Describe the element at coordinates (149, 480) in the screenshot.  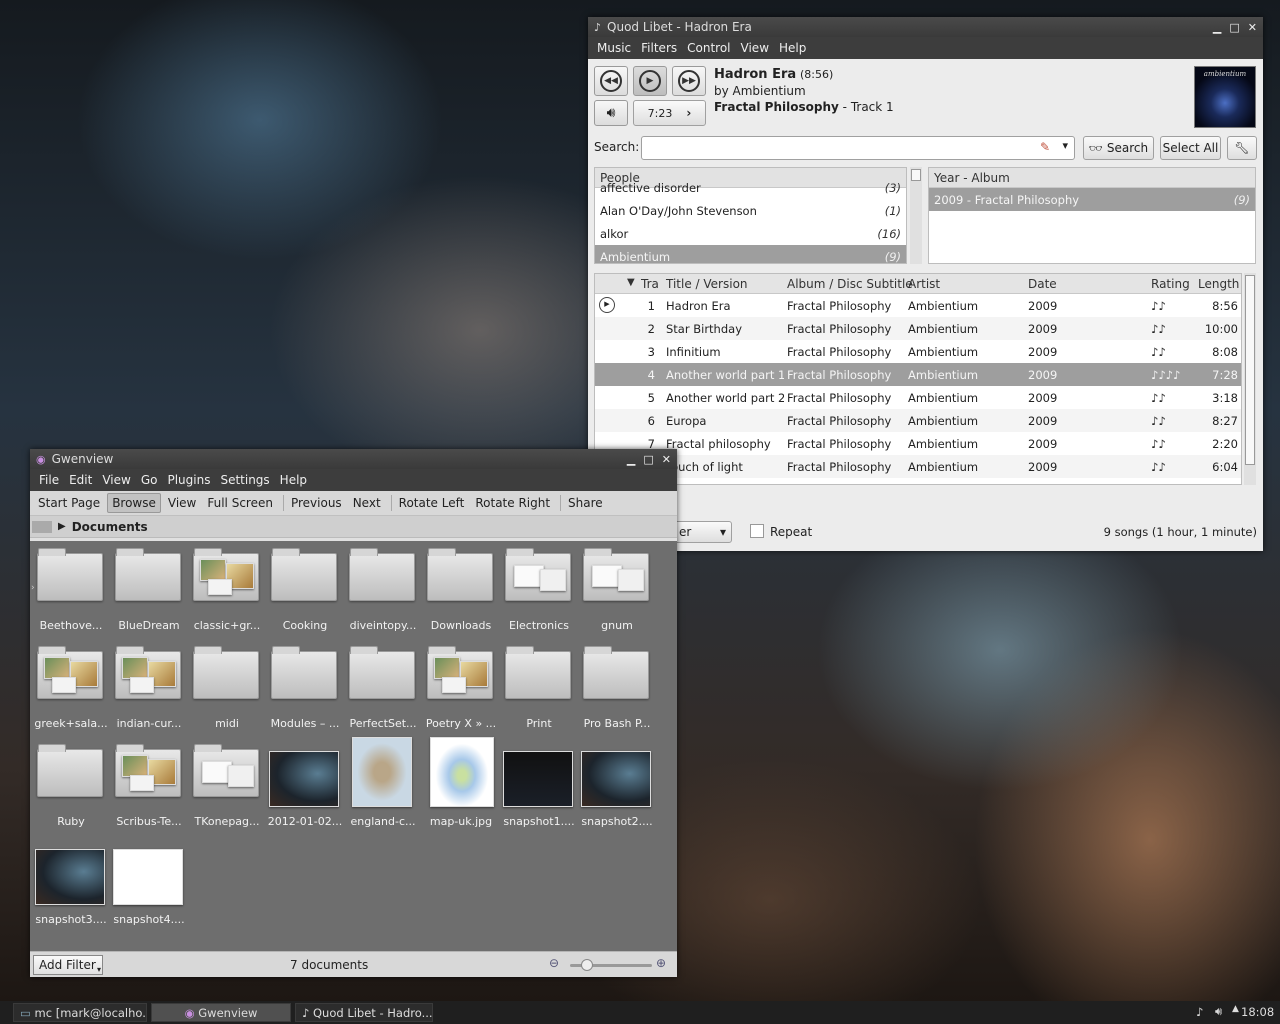
I see `menu-go: Go` at that location.